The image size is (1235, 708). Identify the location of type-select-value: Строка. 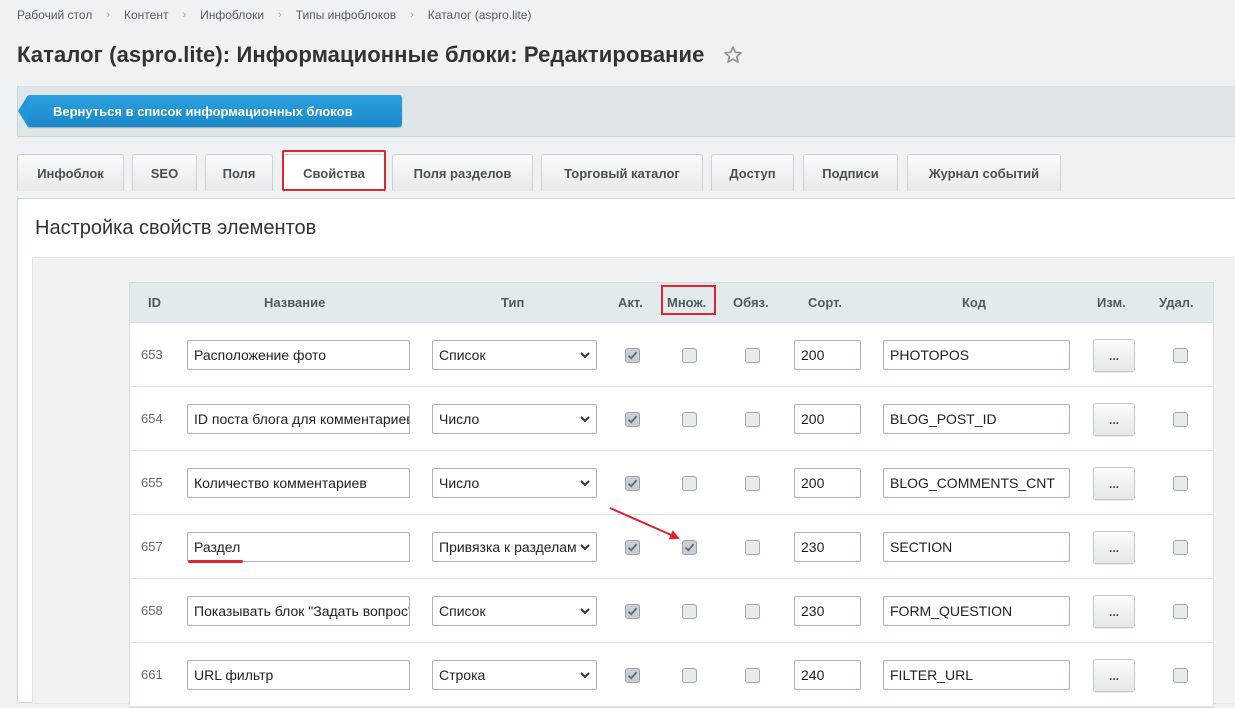
(462, 675).